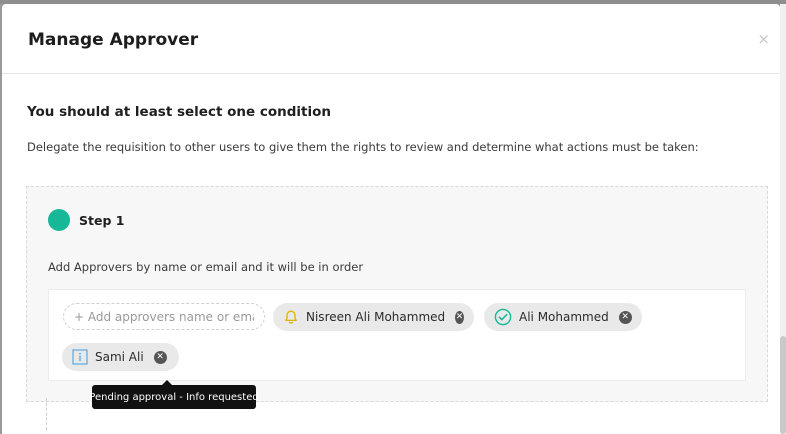 The width and height of the screenshot is (786, 434). I want to click on approver-name: Nisreen Ali Mohammed, so click(376, 317).